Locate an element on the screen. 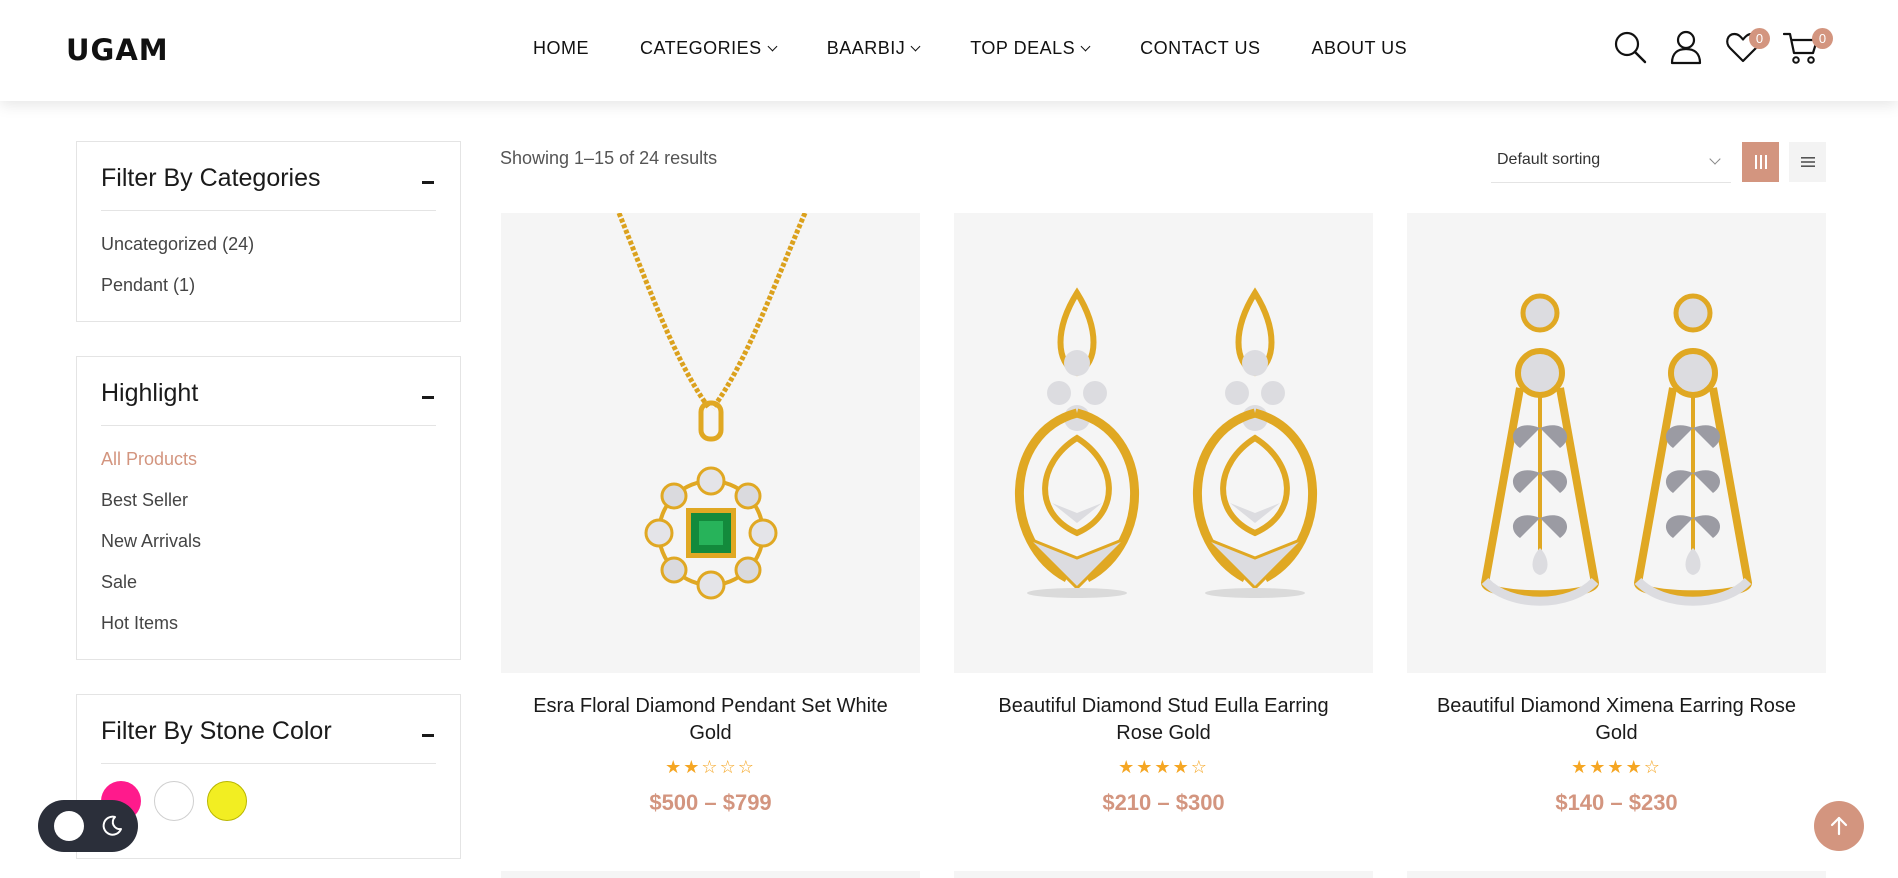 The width and height of the screenshot is (1898, 878). highlight-item-all-products: All Products is located at coordinates (151, 466).